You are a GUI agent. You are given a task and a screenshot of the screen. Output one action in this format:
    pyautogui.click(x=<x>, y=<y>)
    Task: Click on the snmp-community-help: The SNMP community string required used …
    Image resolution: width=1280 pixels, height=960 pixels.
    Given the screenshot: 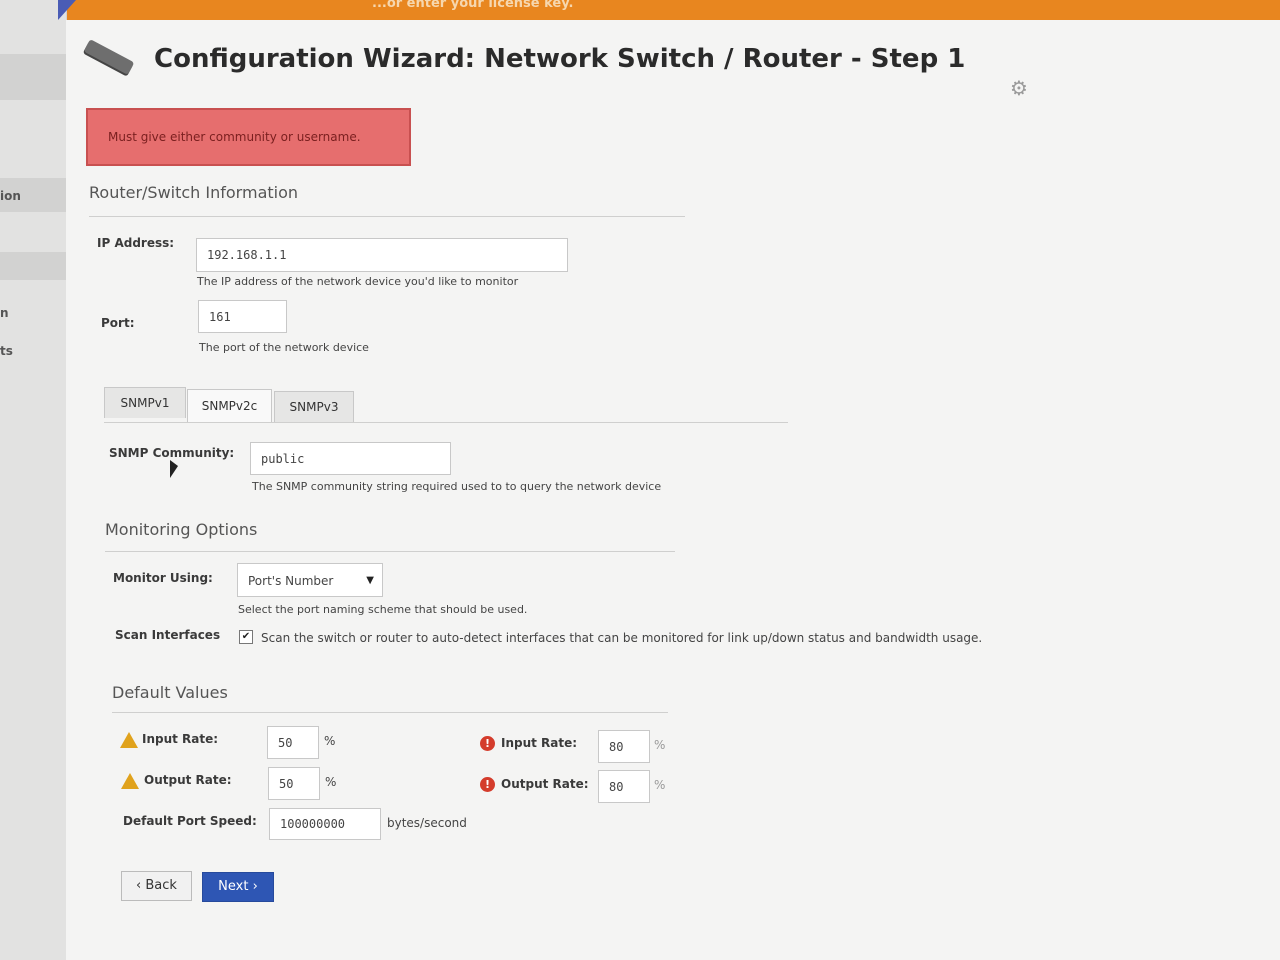 What is the action you would take?
    pyautogui.click(x=457, y=486)
    